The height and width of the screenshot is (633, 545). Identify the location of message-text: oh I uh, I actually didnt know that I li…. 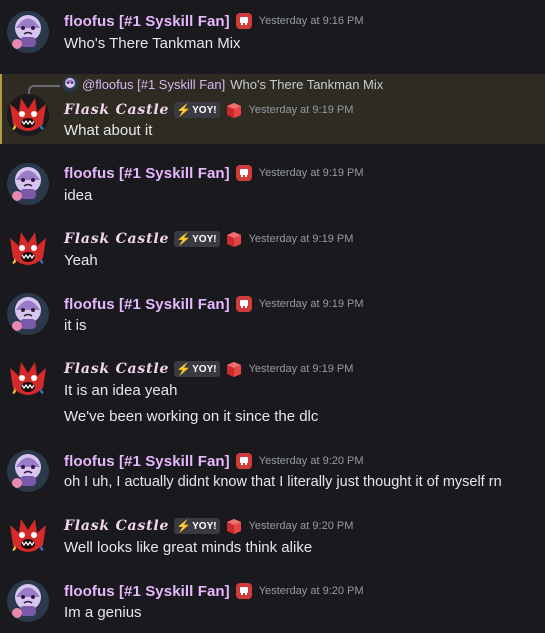
(283, 482).